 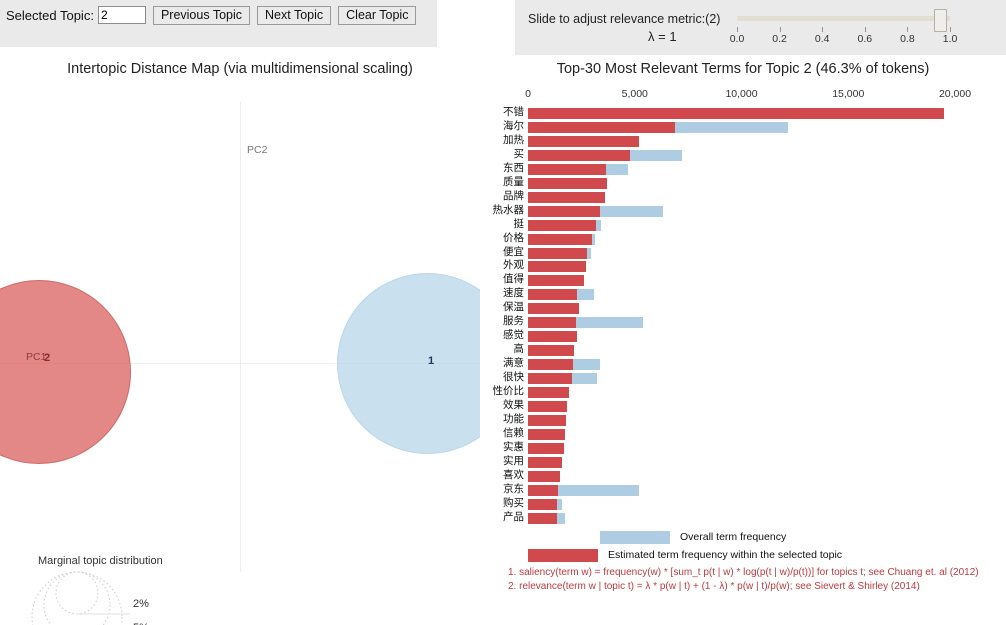 What do you see at coordinates (822, 39) in the screenshot?
I see `slider-tick-label: 0.4` at bounding box center [822, 39].